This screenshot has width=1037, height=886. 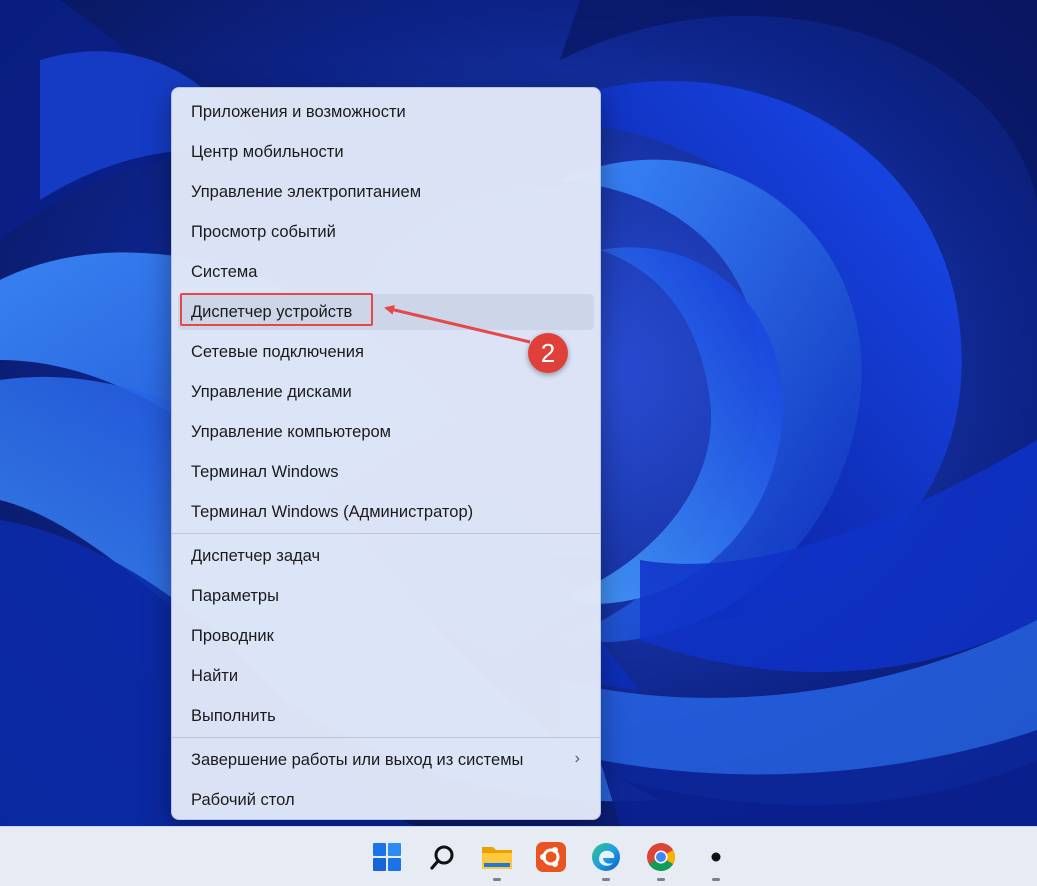 I want to click on chrome-icon, so click(x=661, y=857).